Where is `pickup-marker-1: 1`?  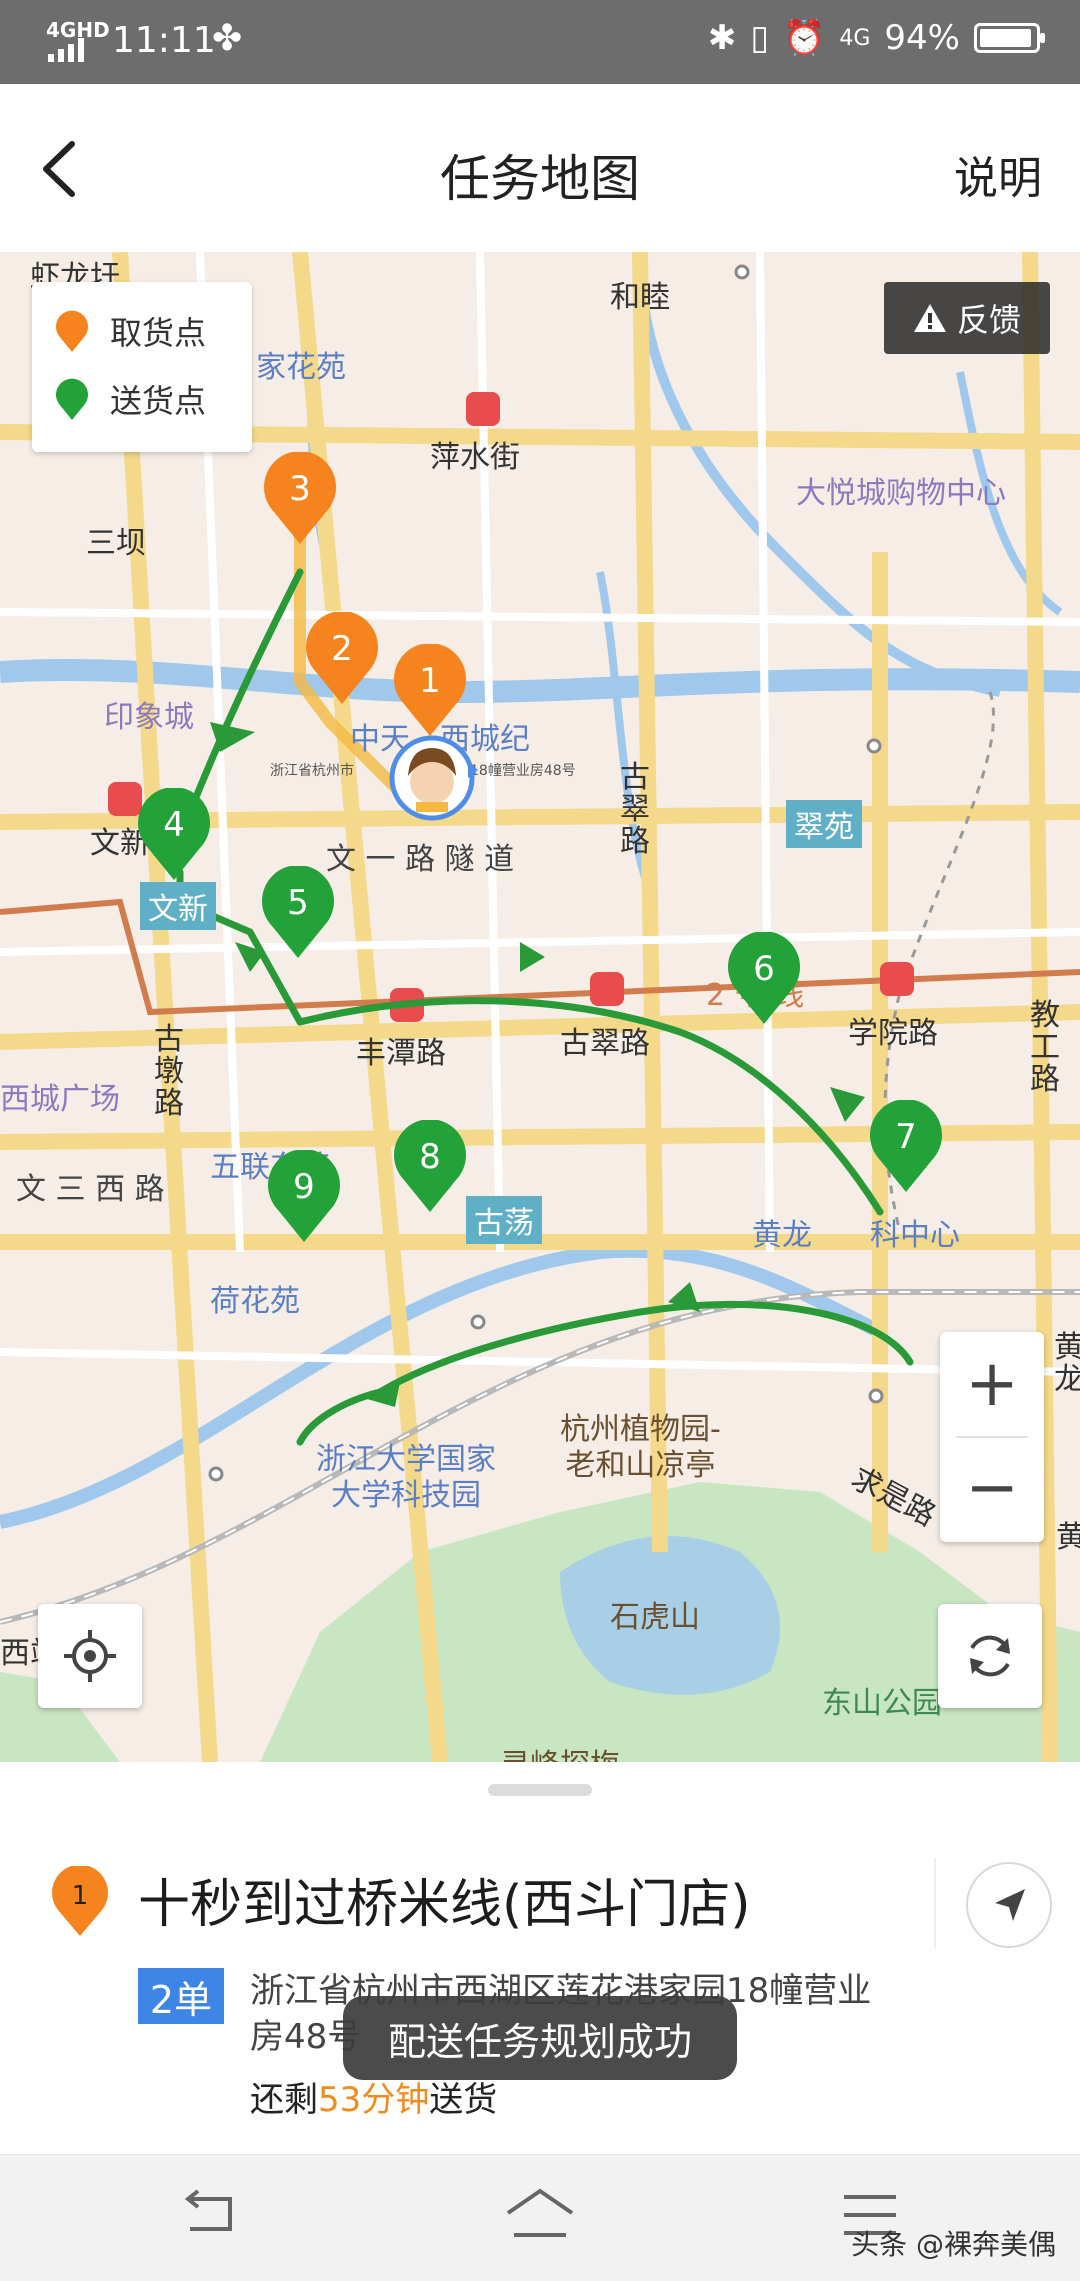
pickup-marker-1: 1 is located at coordinates (430, 691).